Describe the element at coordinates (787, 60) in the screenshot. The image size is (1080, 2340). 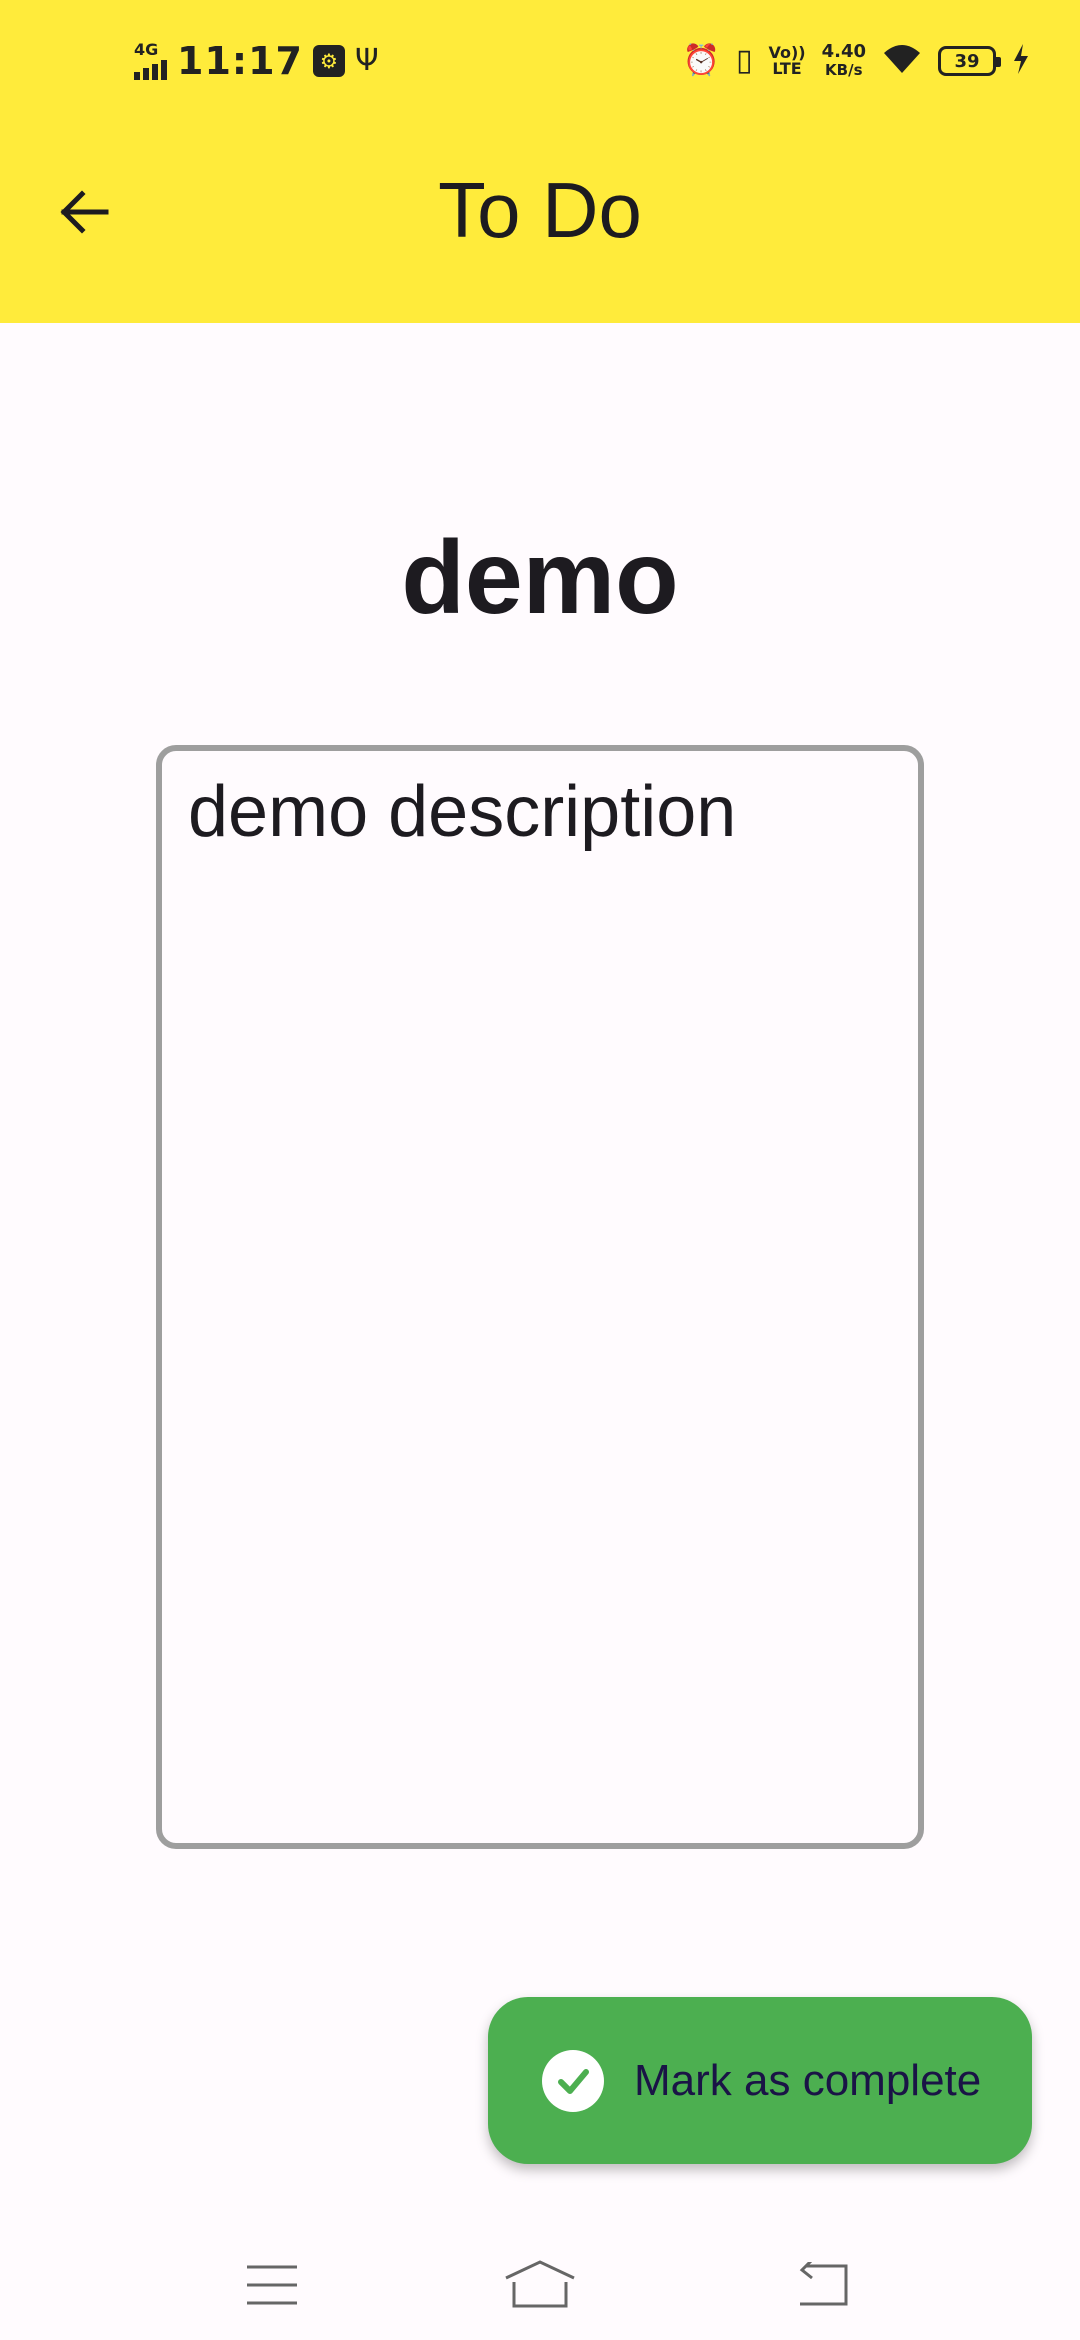
I see `volte-indicator: Vo)) LTE` at that location.